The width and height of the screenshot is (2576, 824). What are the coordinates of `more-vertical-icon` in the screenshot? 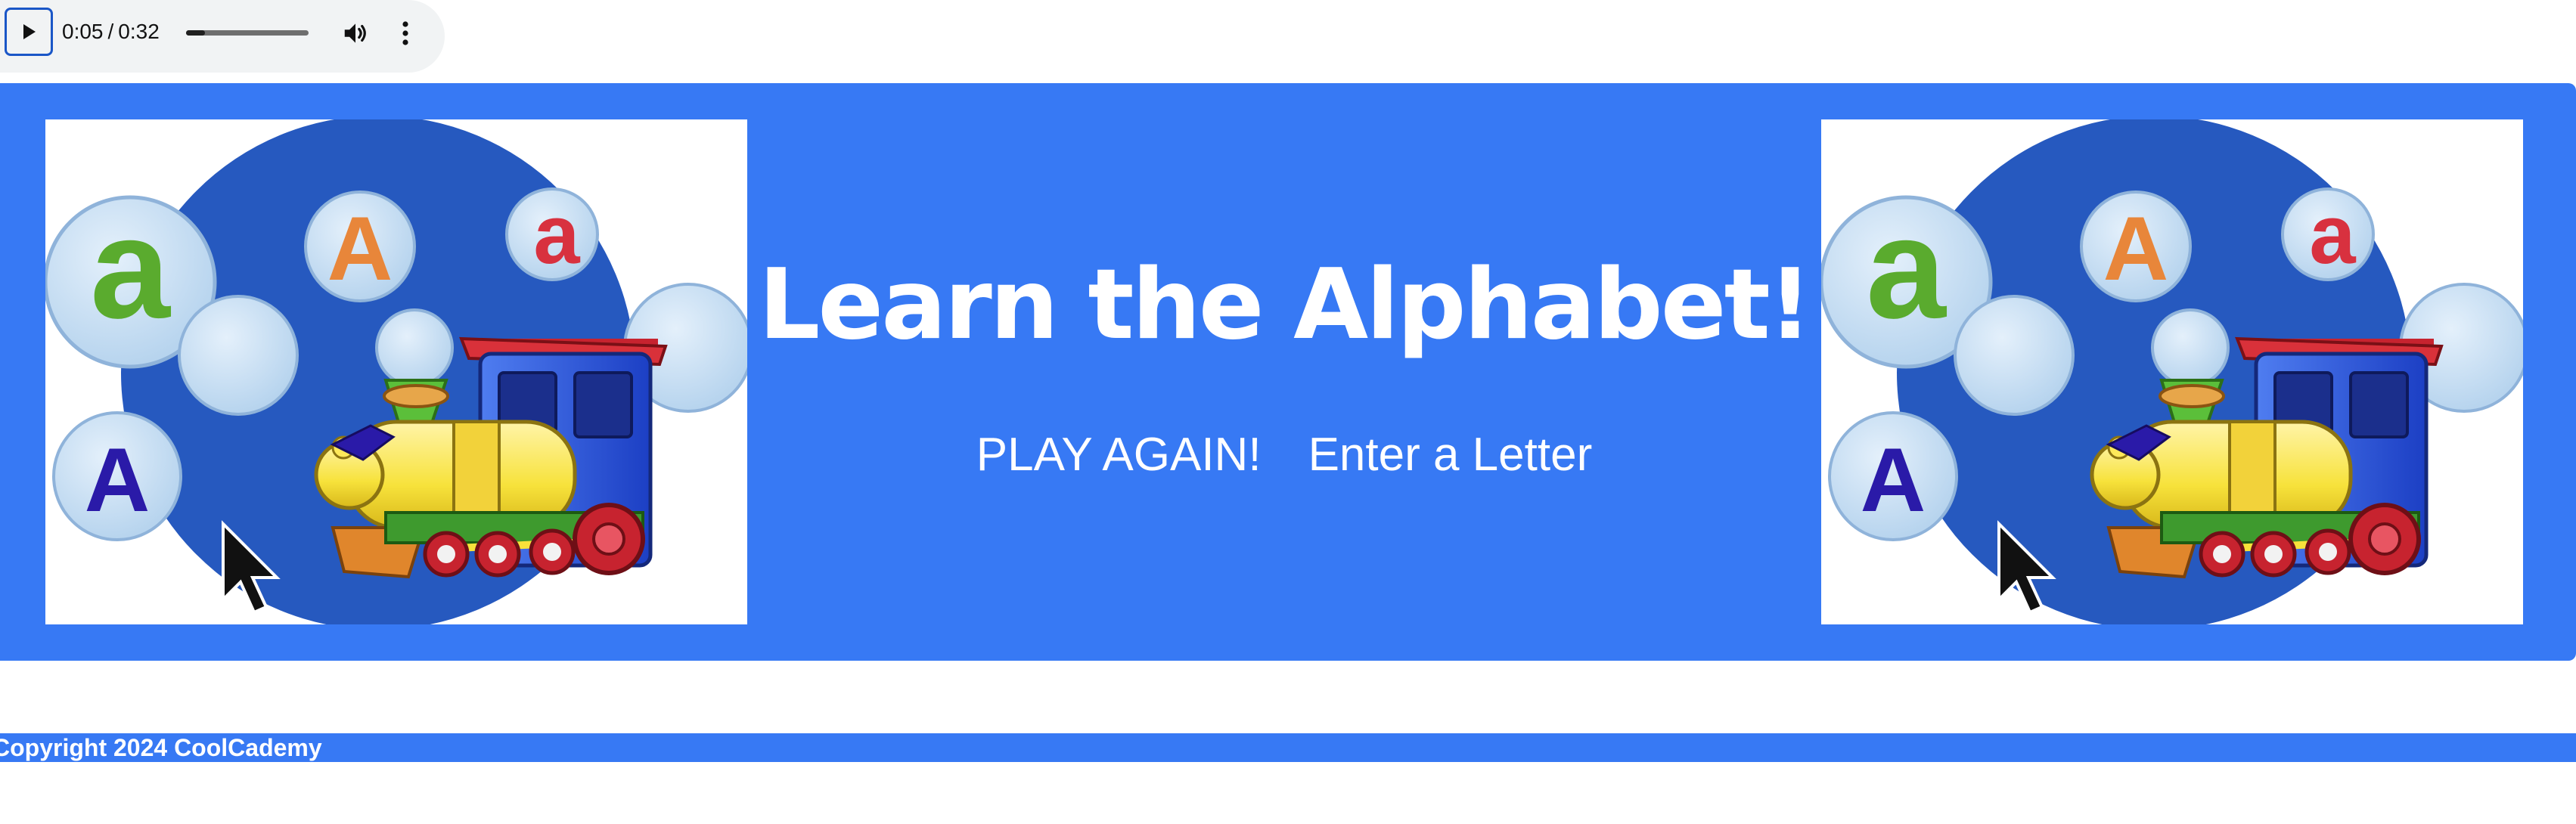 It's located at (405, 33).